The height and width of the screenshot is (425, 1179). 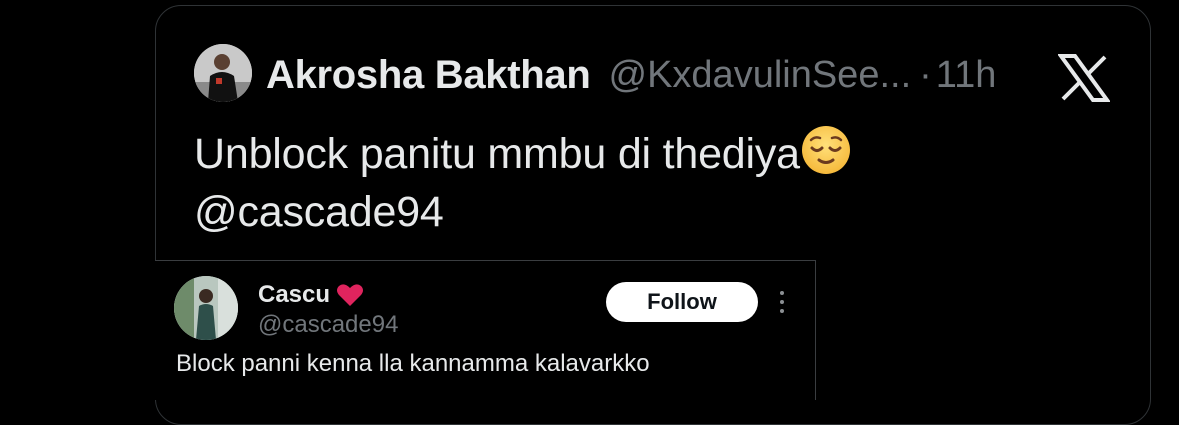 I want to click on tweet-header: Akrosha Bakthan @KxdavulinSee... · 11h, so click(x=631, y=75).